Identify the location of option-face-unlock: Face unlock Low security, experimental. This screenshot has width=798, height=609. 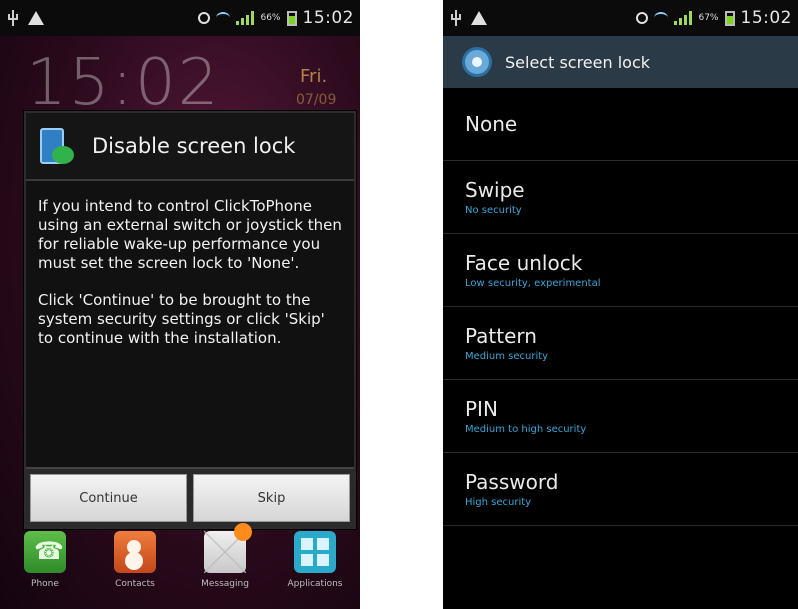
(620, 270).